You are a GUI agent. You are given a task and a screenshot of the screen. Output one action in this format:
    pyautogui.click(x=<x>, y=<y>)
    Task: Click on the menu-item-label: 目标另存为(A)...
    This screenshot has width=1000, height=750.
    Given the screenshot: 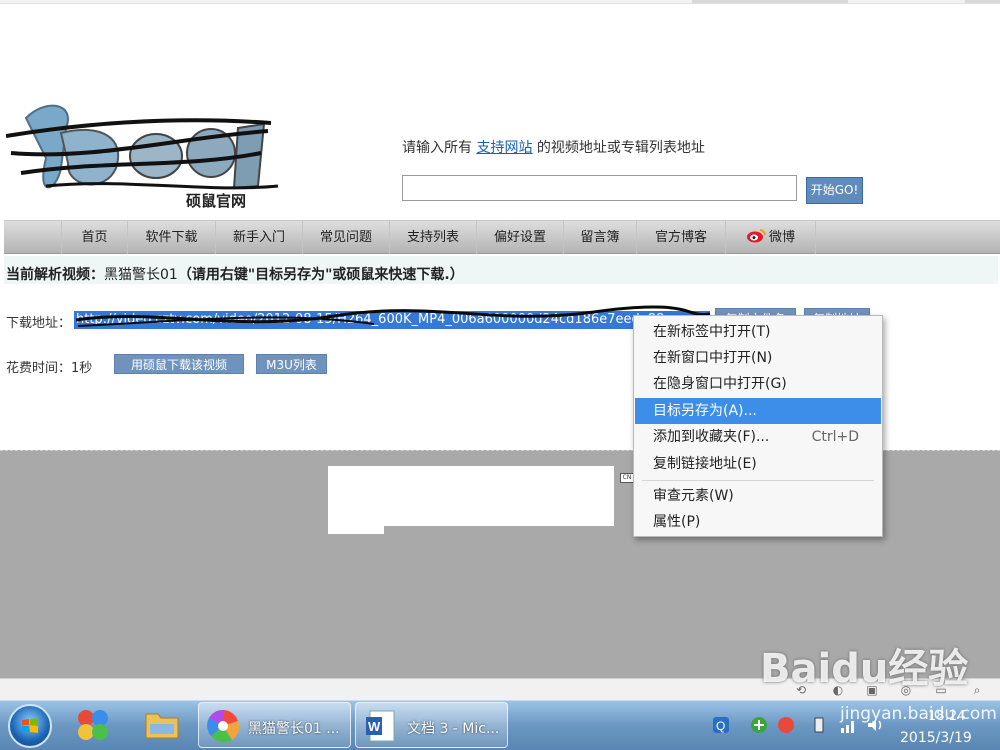 What is the action you would take?
    pyautogui.click(x=705, y=411)
    